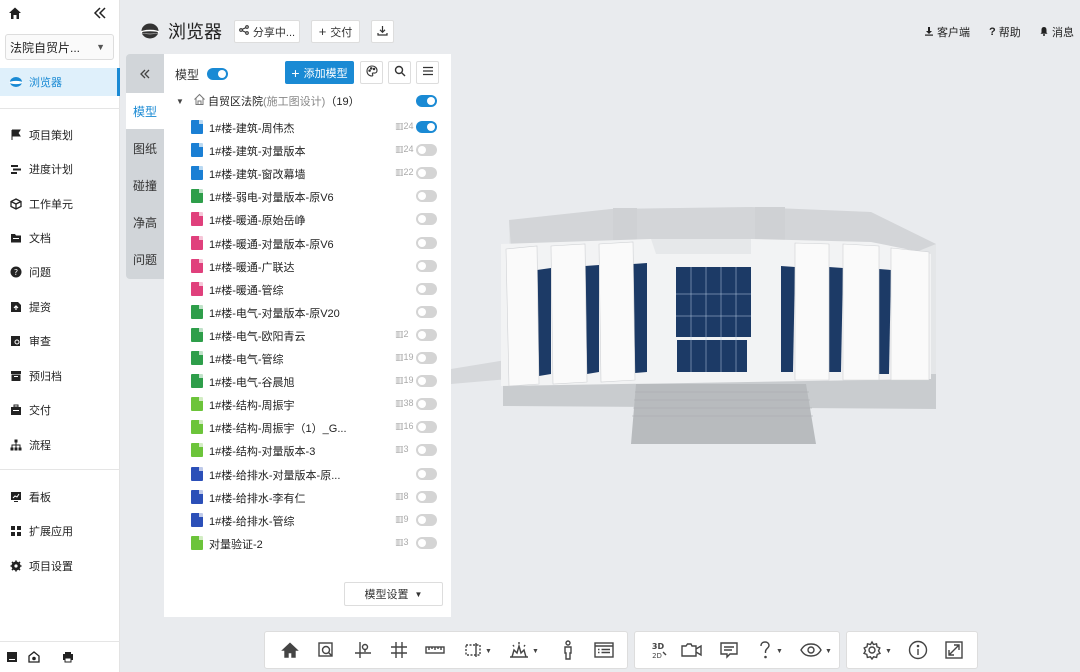  I want to click on messages-link: 消息, so click(1056, 32).